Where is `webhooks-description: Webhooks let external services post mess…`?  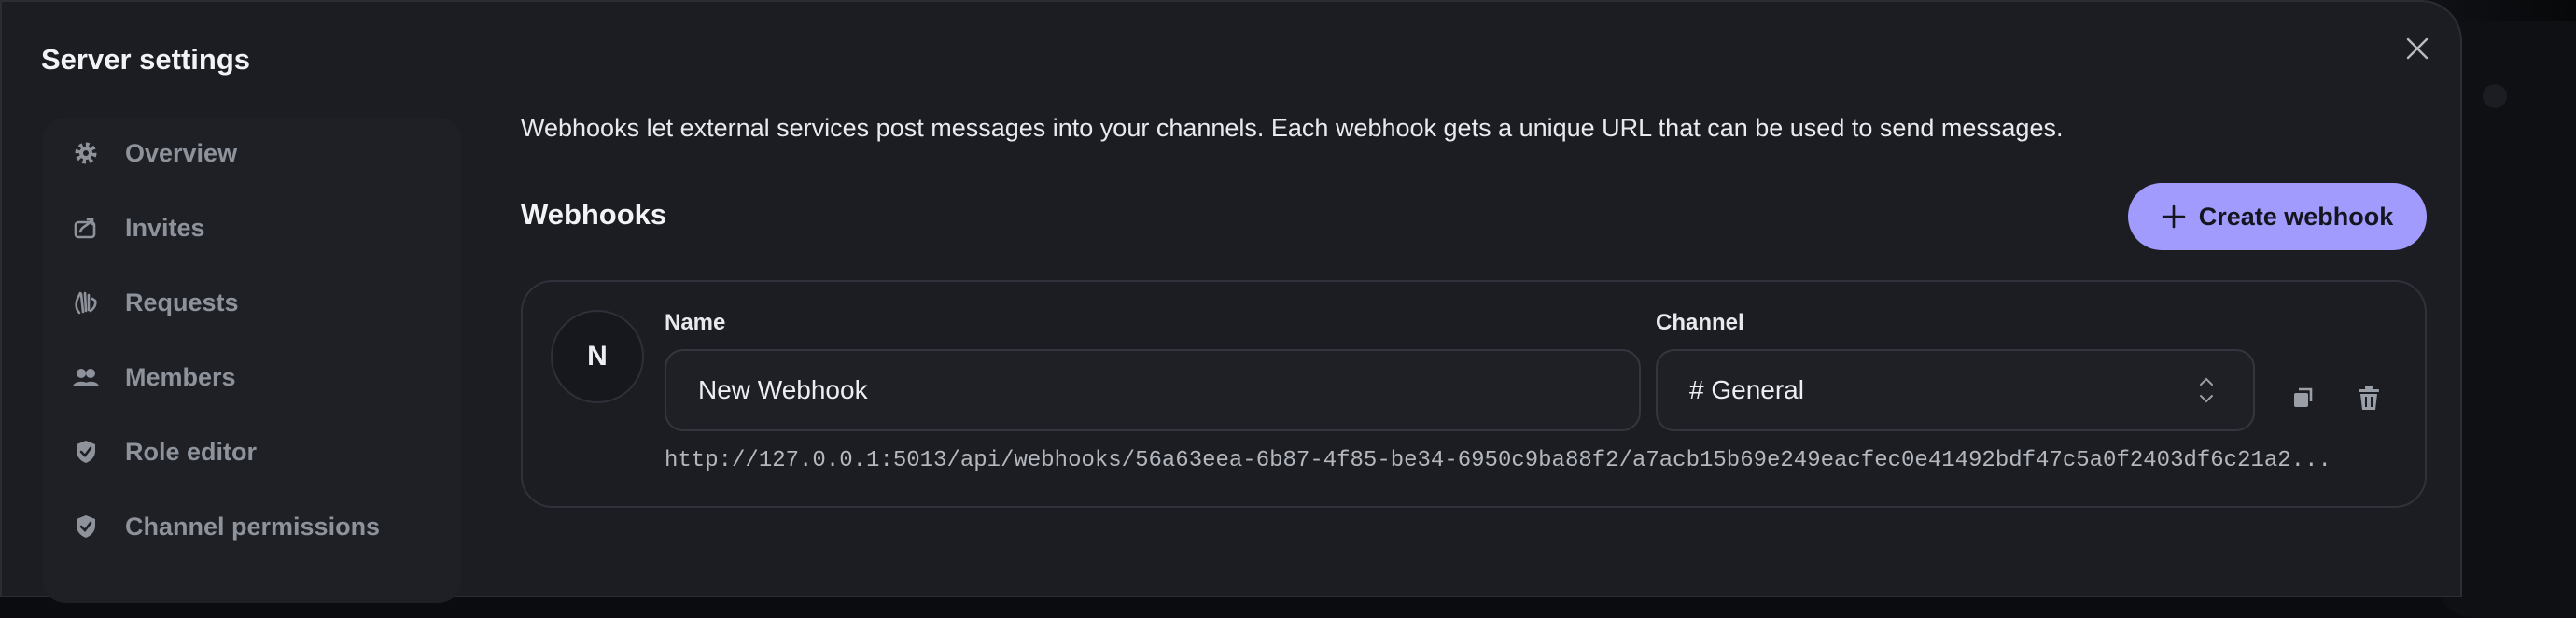
webhooks-description: Webhooks let external services post mess… is located at coordinates (1292, 128).